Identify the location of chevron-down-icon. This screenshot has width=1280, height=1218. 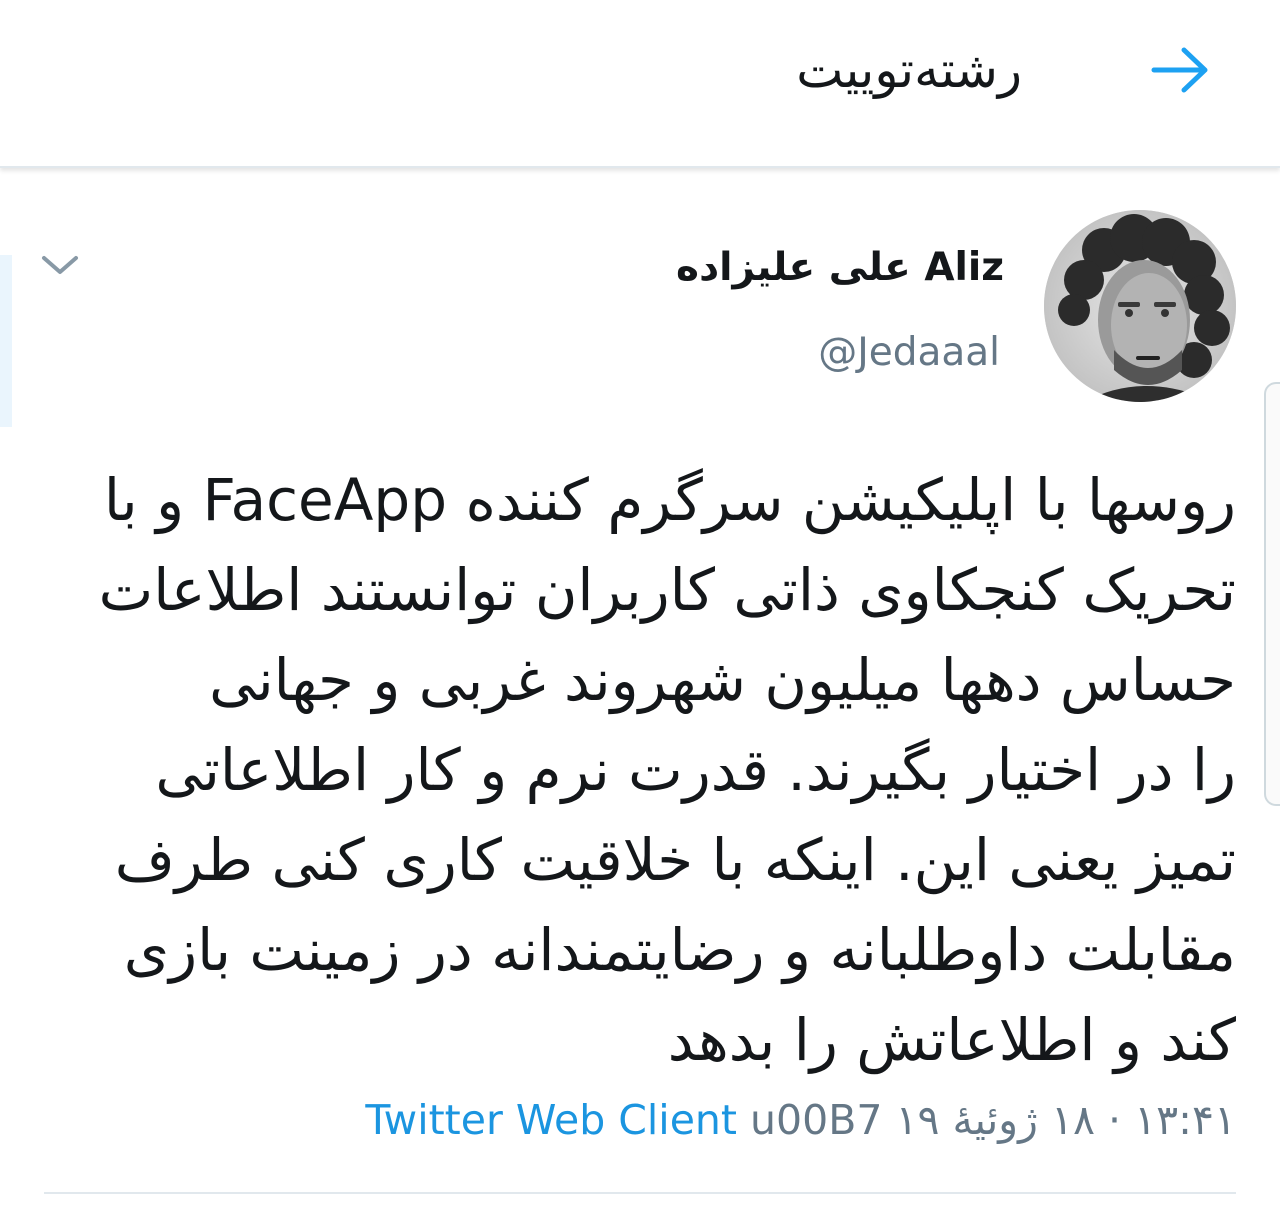
(60, 265).